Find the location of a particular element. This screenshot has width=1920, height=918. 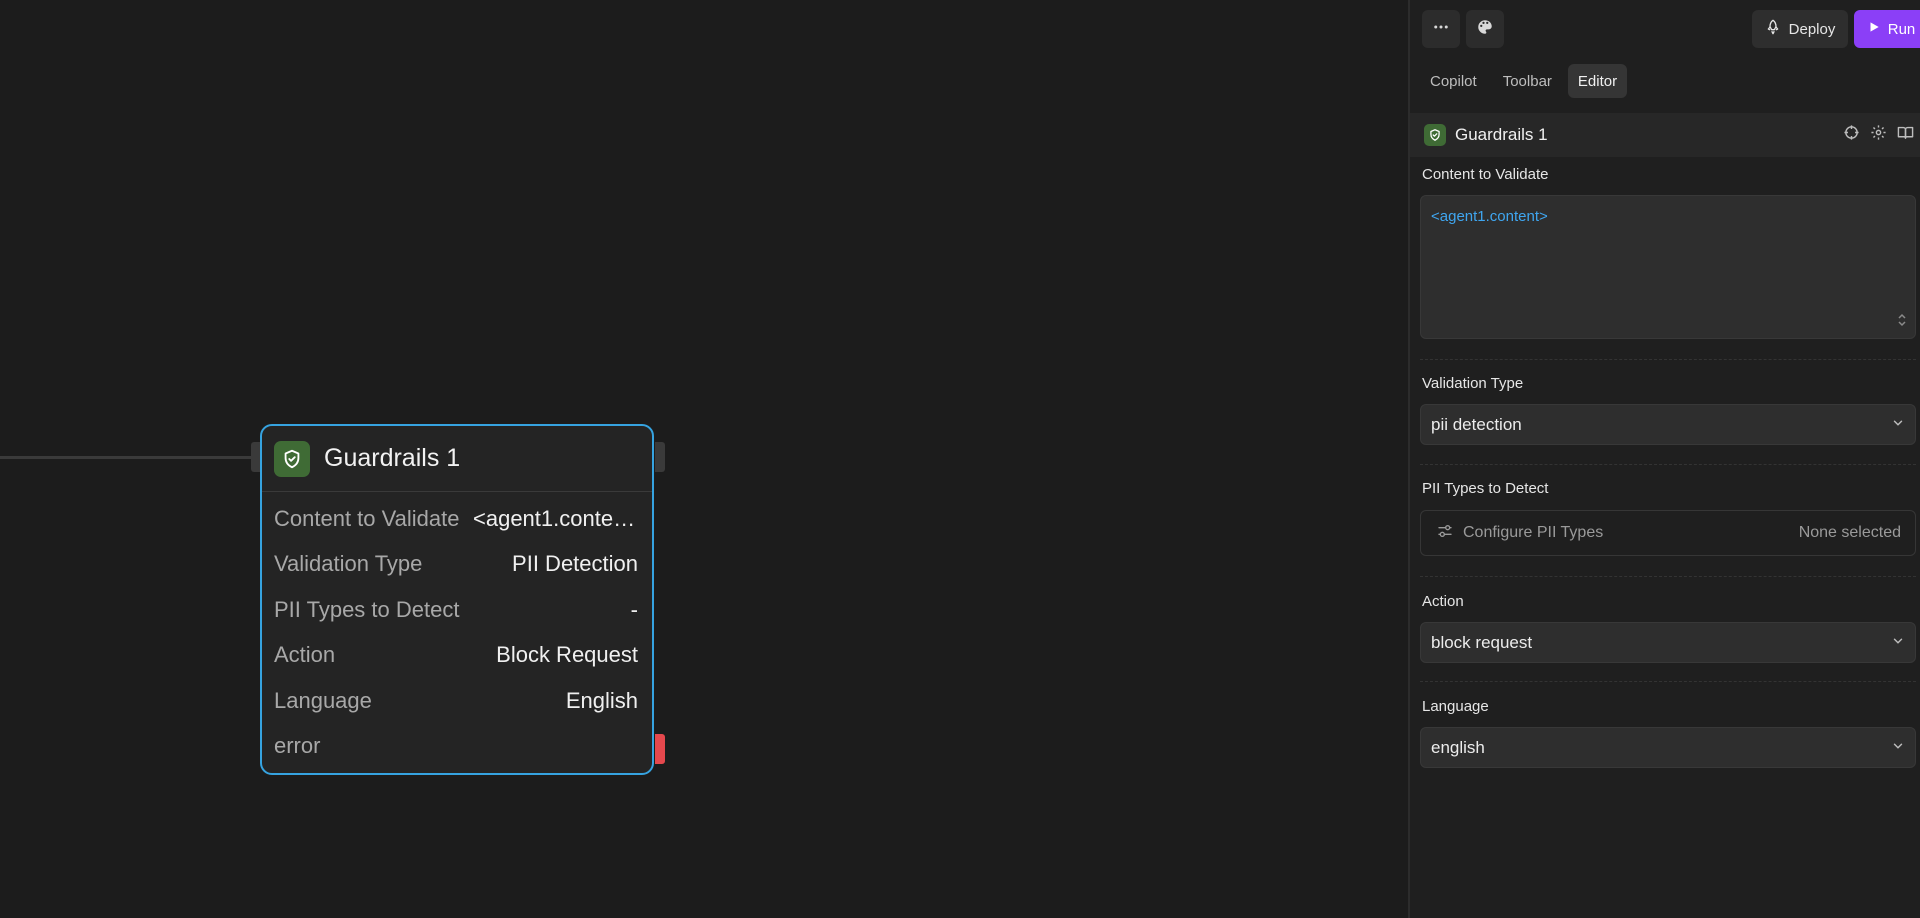

more-horizontal-icon is located at coordinates (1441, 29).